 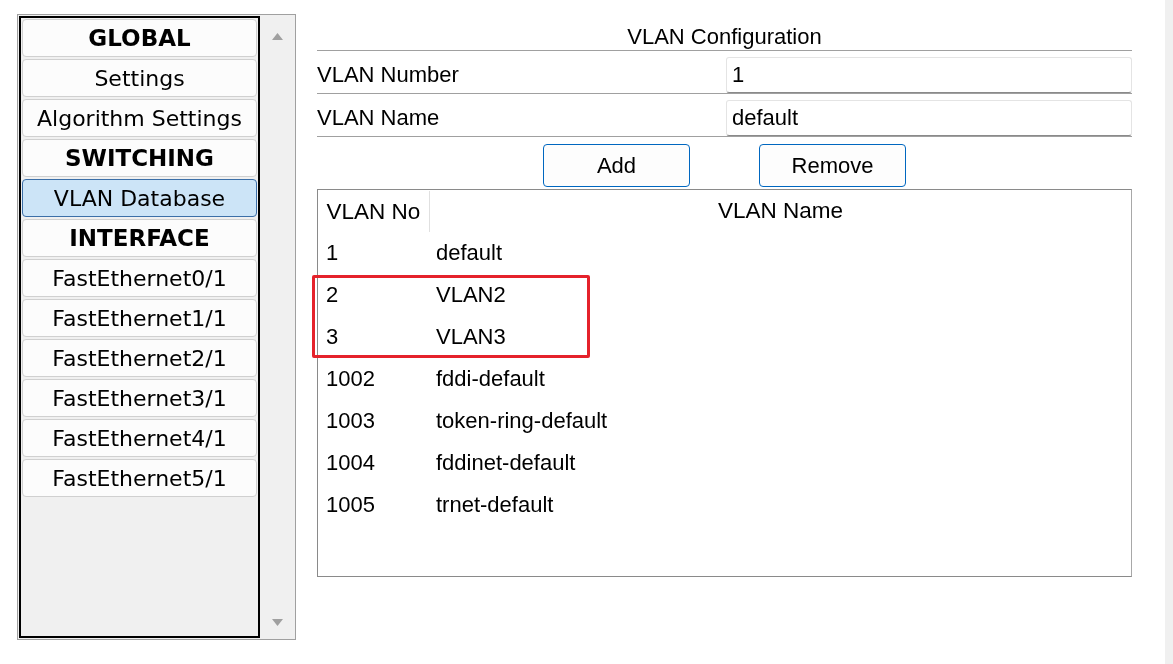 What do you see at coordinates (521, 421) in the screenshot?
I see `table-cell-text: token-ring-default` at bounding box center [521, 421].